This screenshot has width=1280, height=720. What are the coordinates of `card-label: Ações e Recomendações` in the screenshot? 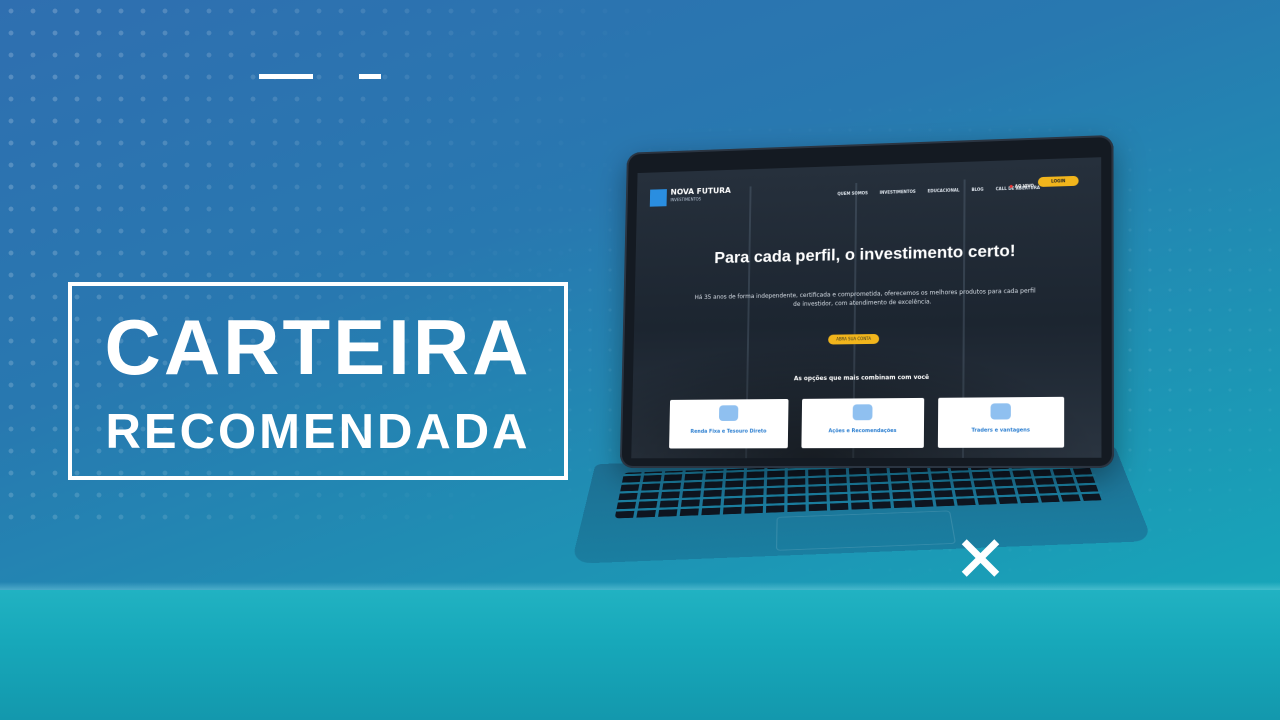 It's located at (862, 431).